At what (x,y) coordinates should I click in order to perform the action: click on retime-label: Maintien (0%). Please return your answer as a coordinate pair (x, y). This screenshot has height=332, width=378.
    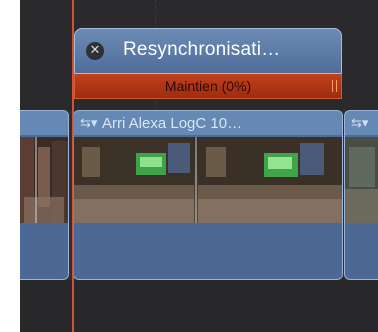
    Looking at the image, I should click on (208, 86).